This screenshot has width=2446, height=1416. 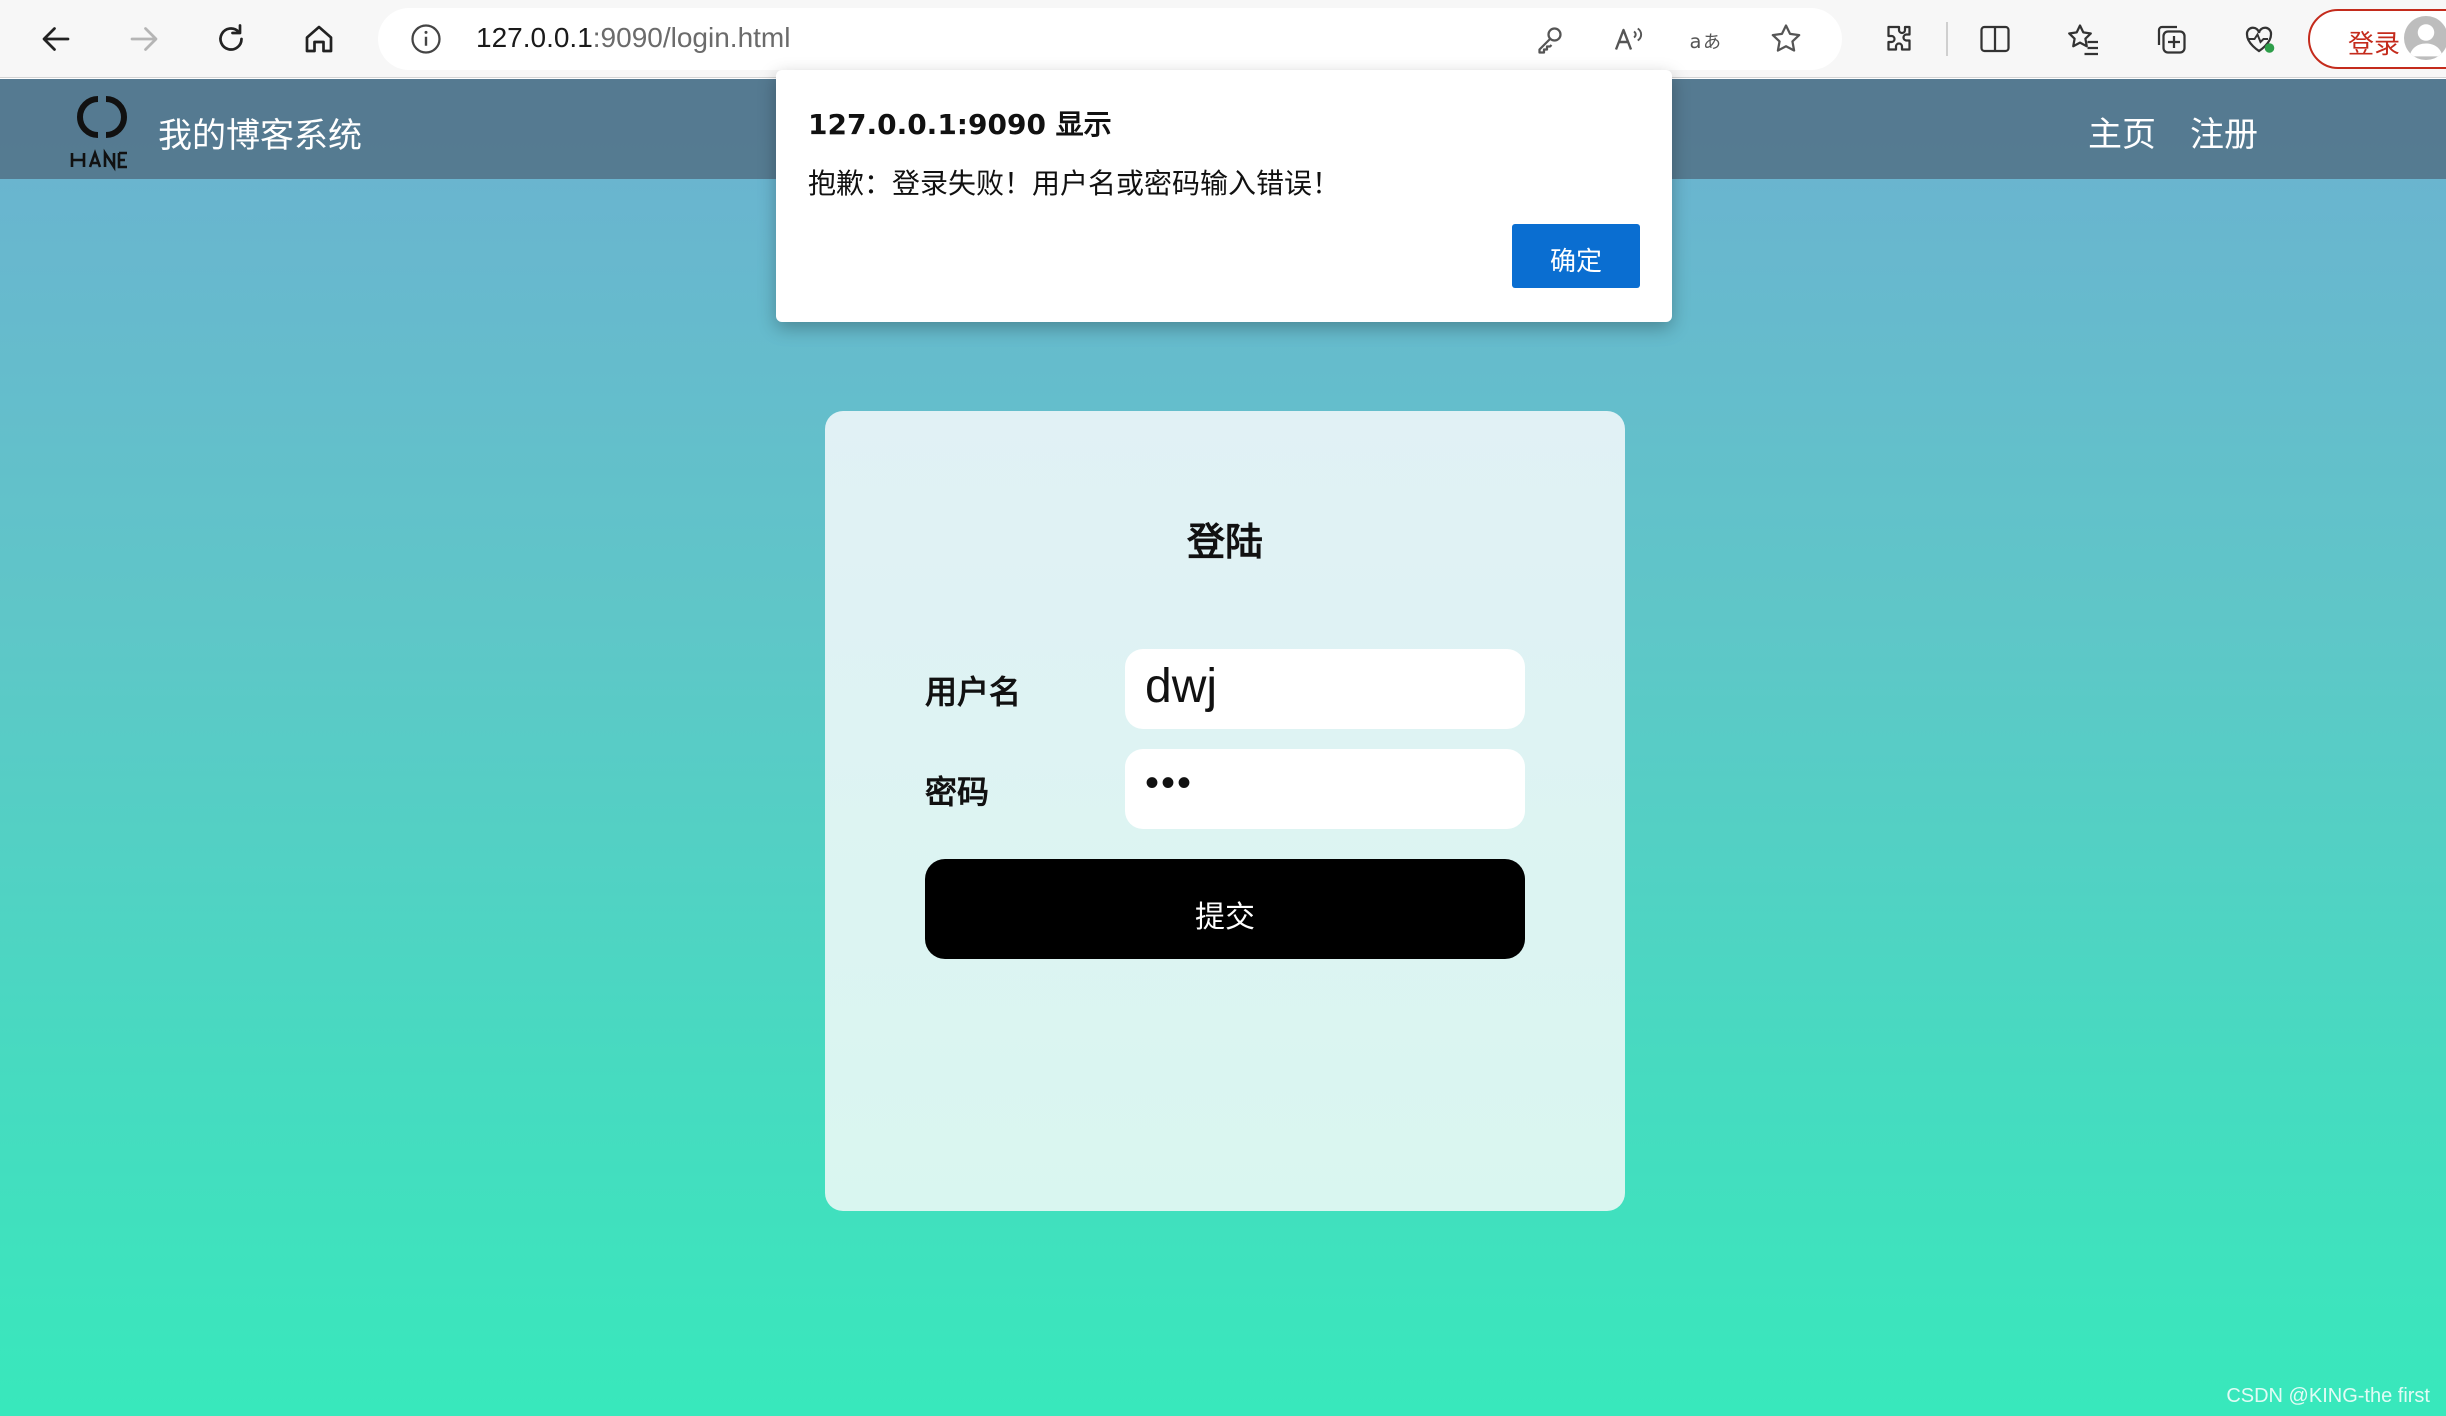 I want to click on forward-button, so click(x=144, y=39).